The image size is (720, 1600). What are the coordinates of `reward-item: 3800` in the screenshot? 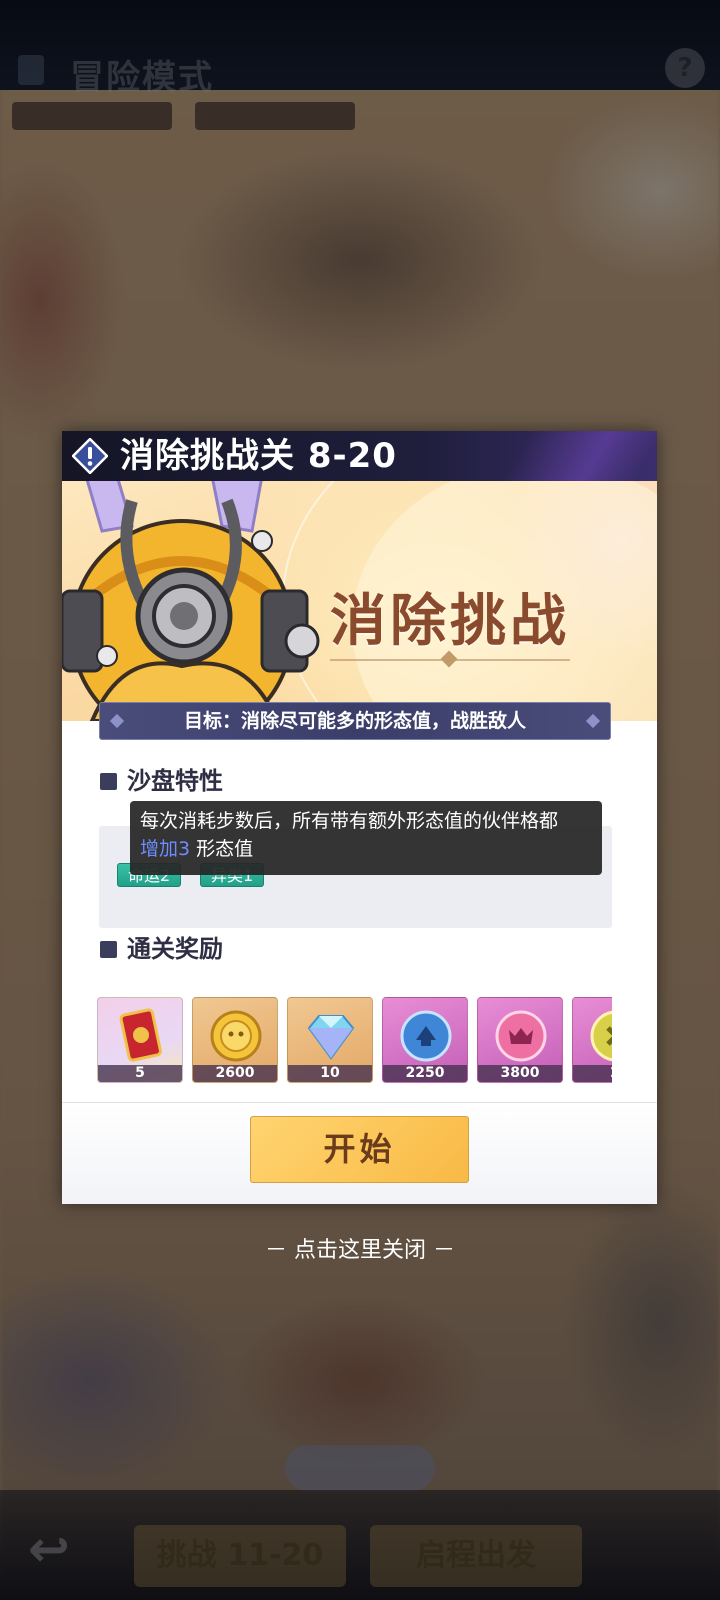 It's located at (520, 1040).